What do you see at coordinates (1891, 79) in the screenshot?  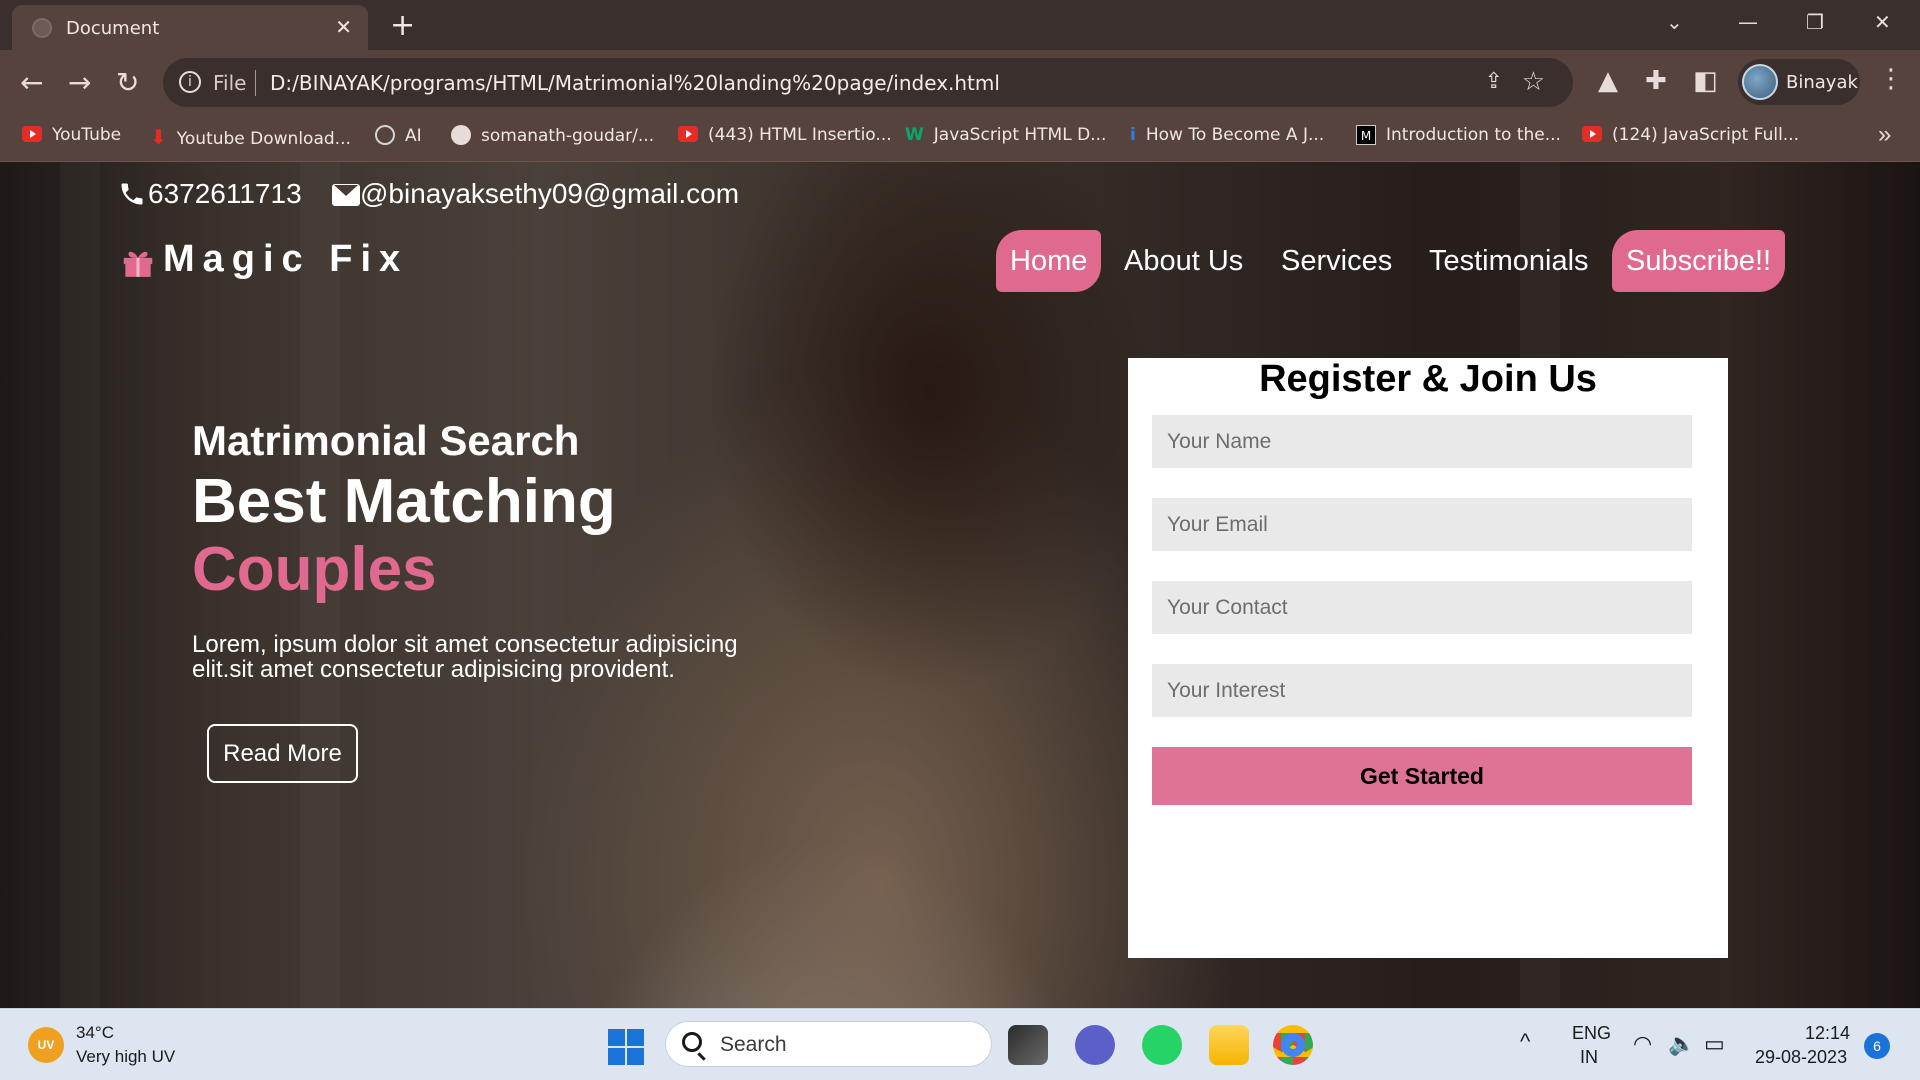 I see `browser-menu-icon: ⋮` at bounding box center [1891, 79].